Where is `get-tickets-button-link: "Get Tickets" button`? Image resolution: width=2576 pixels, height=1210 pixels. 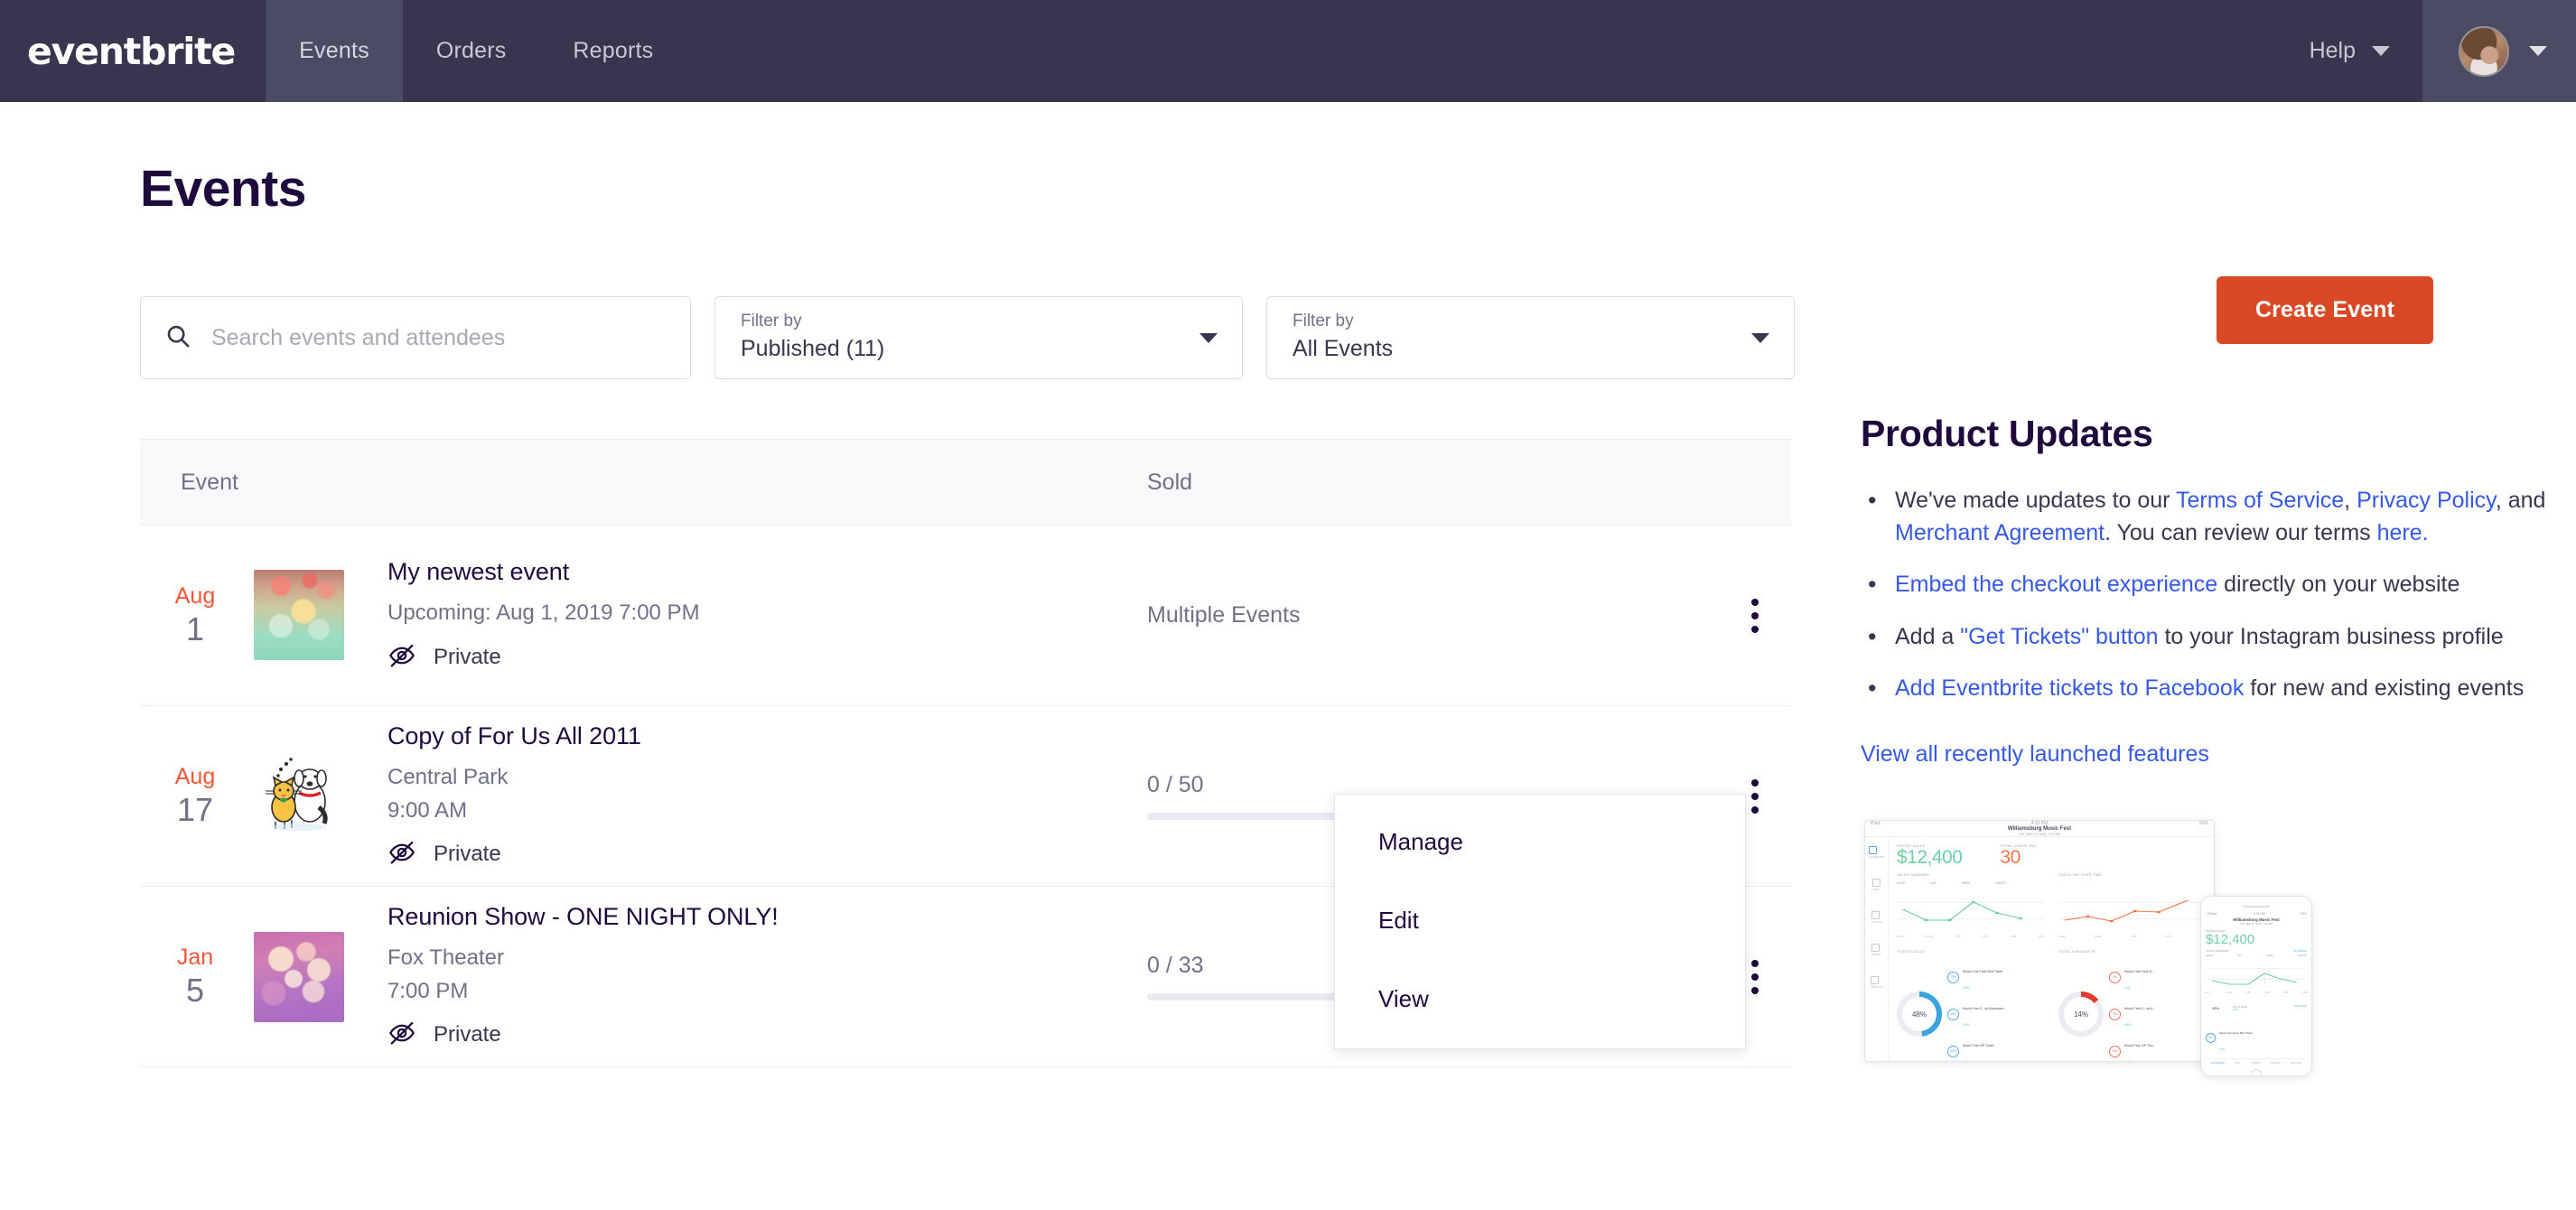
get-tickets-button-link: "Get Tickets" button is located at coordinates (2059, 637).